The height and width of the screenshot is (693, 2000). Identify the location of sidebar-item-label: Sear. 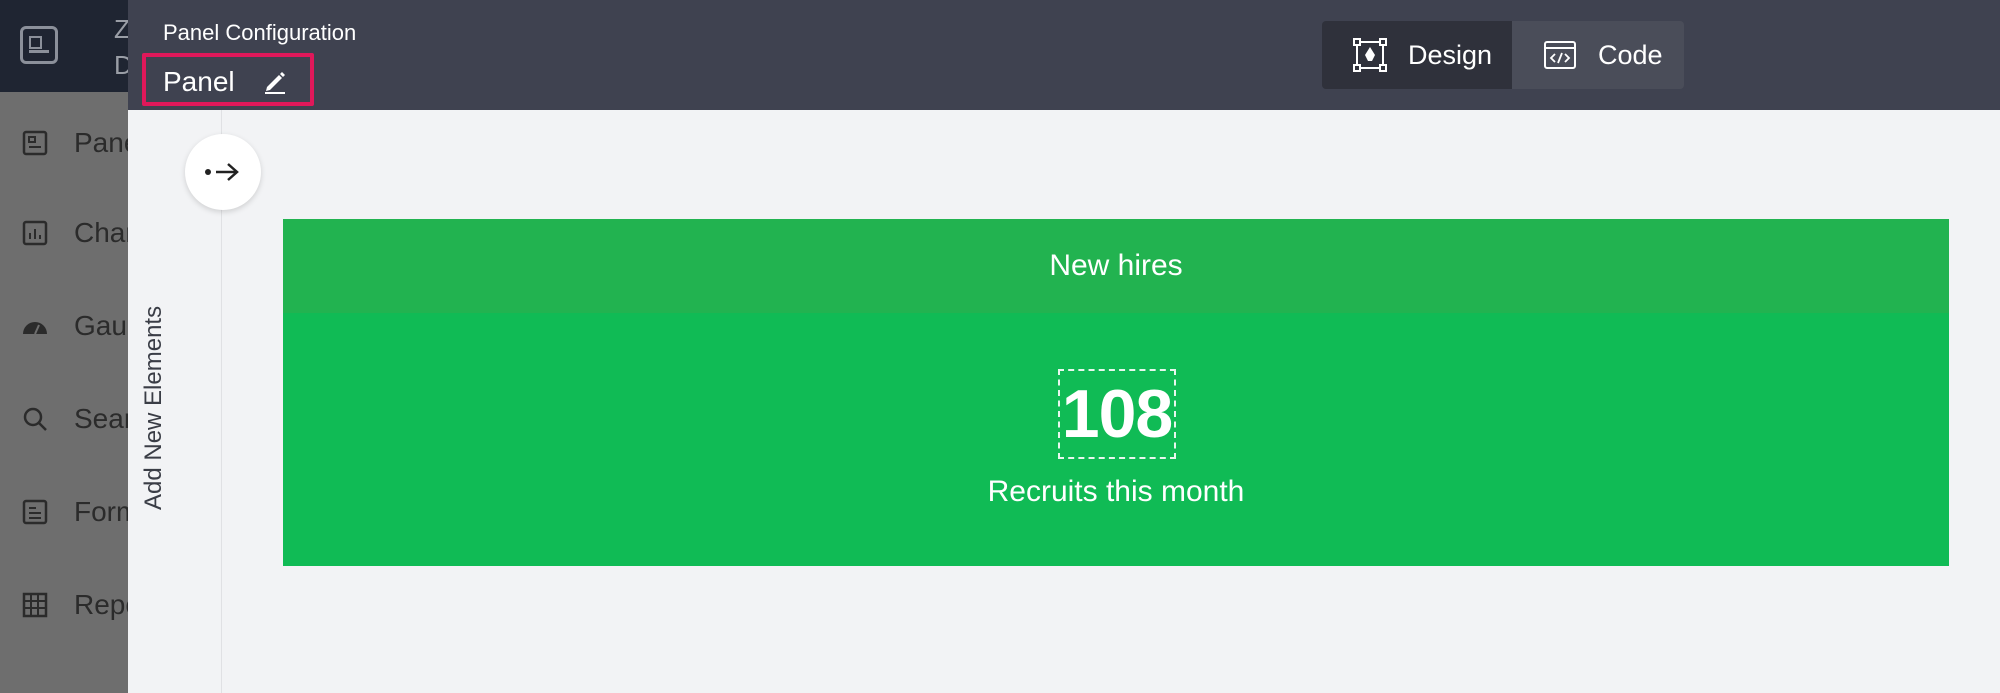
(104, 418).